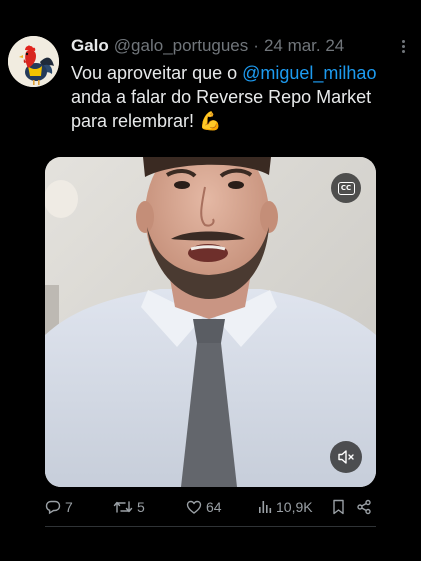  I want to click on reply-button: 7, so click(59, 507).